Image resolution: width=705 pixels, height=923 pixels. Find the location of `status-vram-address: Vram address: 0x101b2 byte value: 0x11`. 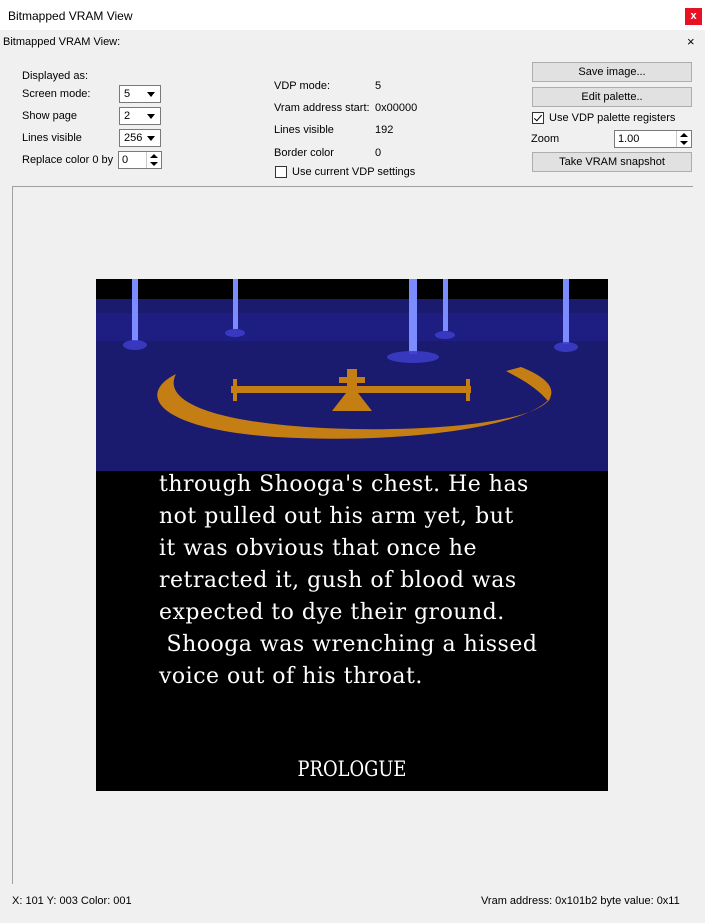

status-vram-address: Vram address: 0x101b2 byte value: 0x11 is located at coordinates (580, 901).